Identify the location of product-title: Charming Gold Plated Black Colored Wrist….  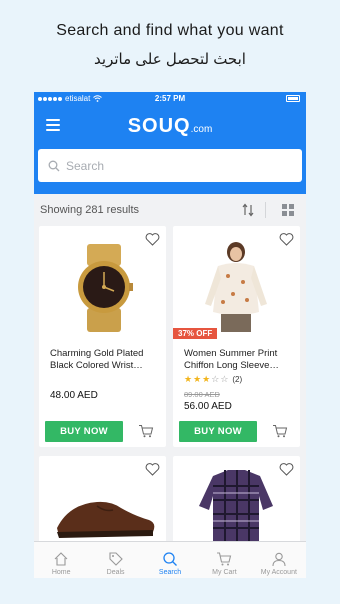
(97, 359).